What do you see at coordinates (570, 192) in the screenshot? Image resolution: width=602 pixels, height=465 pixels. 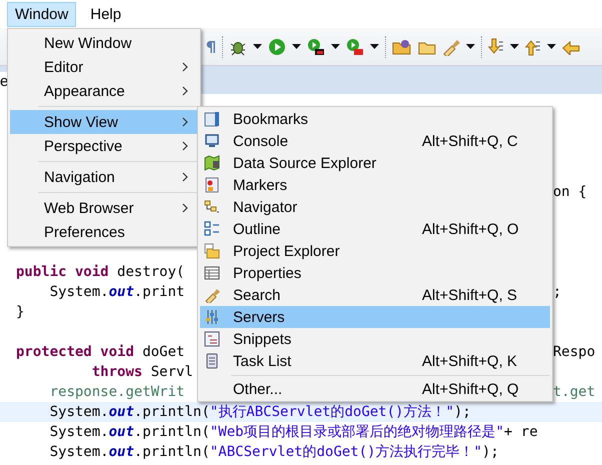 I see `code-text: on {` at bounding box center [570, 192].